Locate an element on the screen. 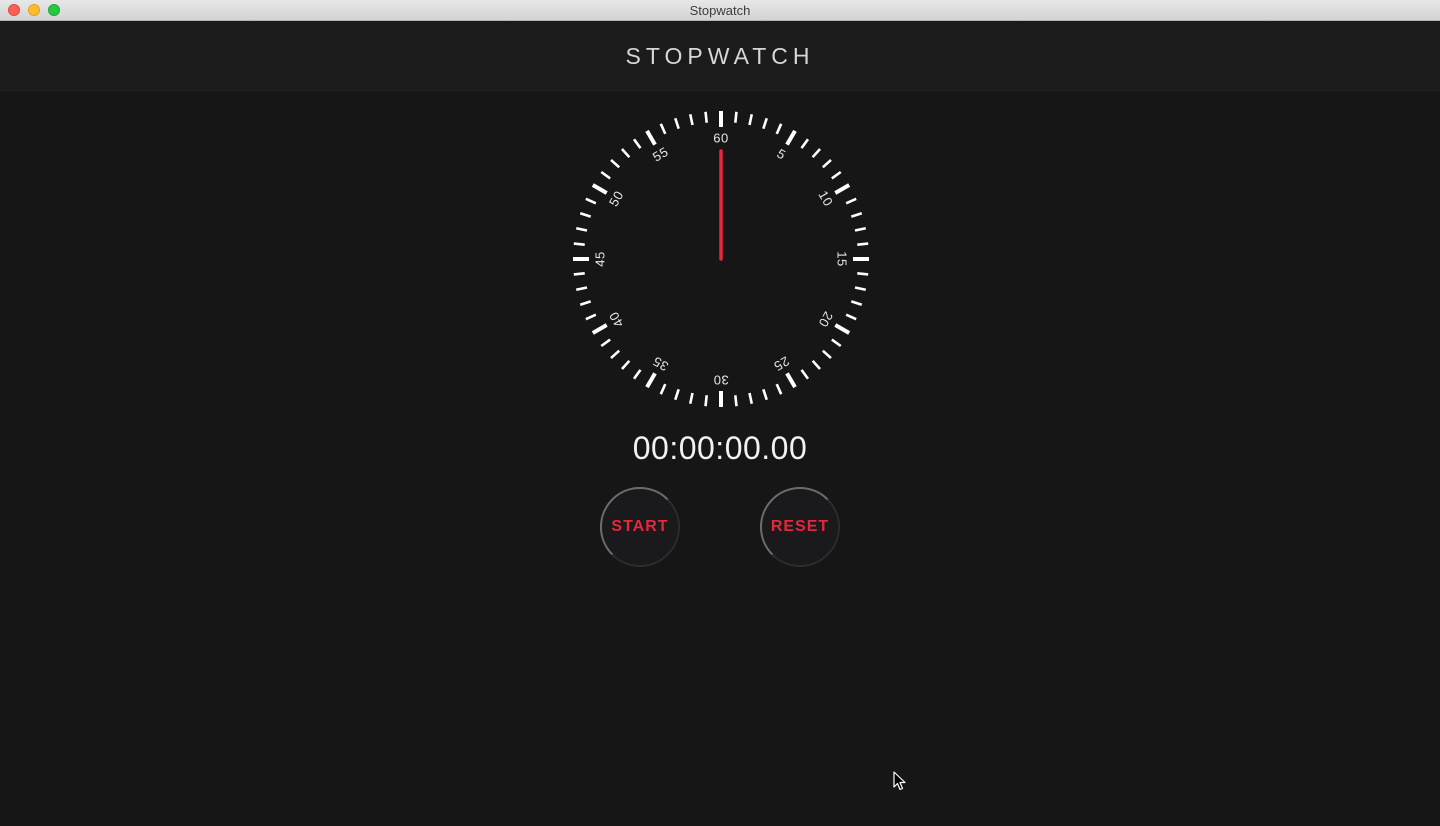 The image size is (1440, 826). window-title: Stopwatch is located at coordinates (720, 10).